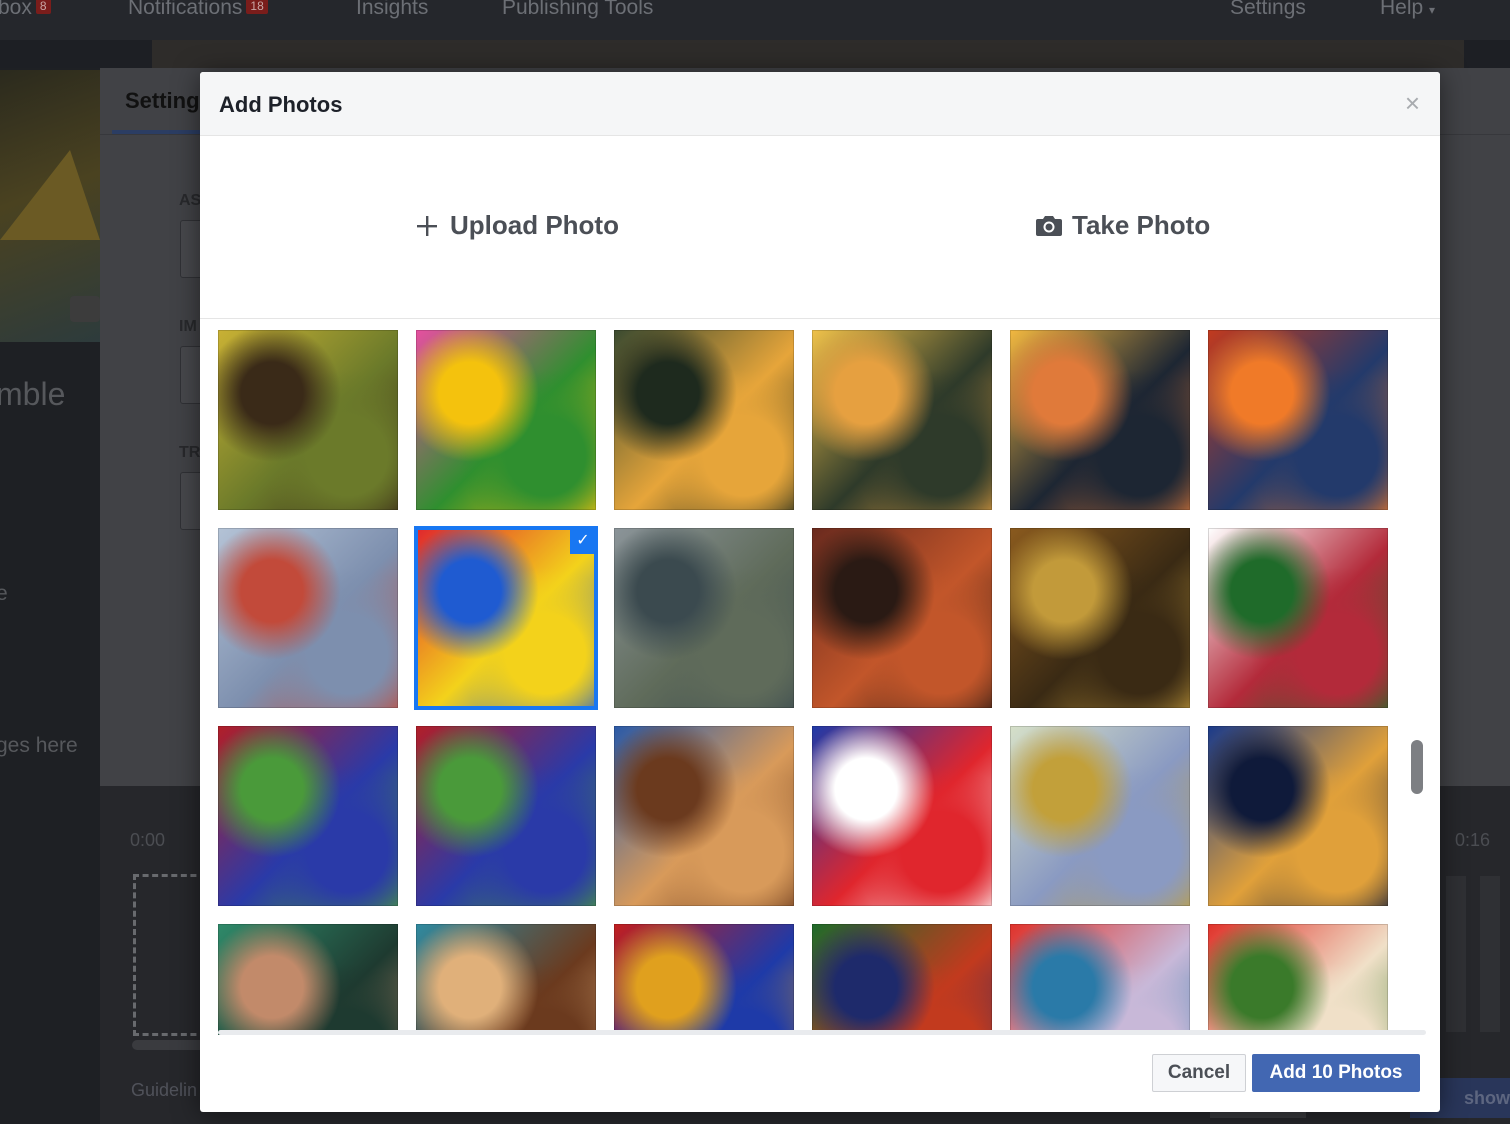  Describe the element at coordinates (822, 1032) in the screenshot. I see `photo-grid-horizontal-scrollbar` at that location.